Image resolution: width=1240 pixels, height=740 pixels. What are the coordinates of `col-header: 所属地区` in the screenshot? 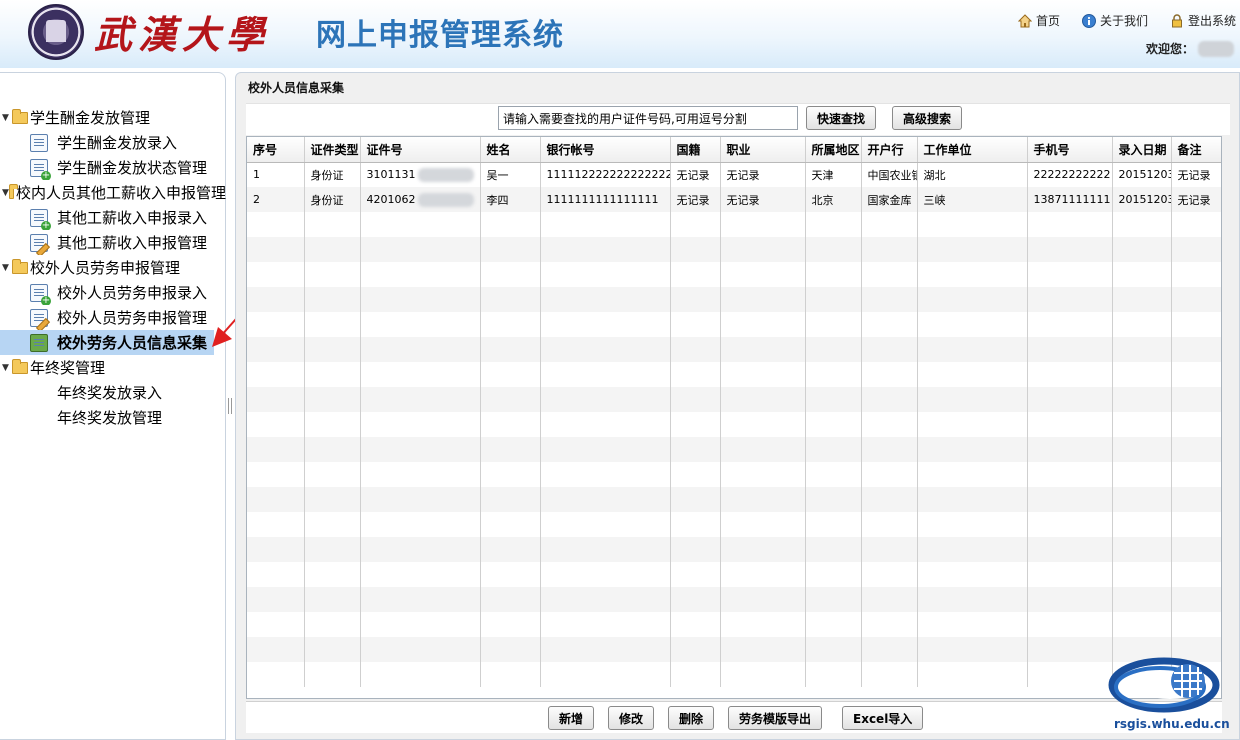 It's located at (833, 150).